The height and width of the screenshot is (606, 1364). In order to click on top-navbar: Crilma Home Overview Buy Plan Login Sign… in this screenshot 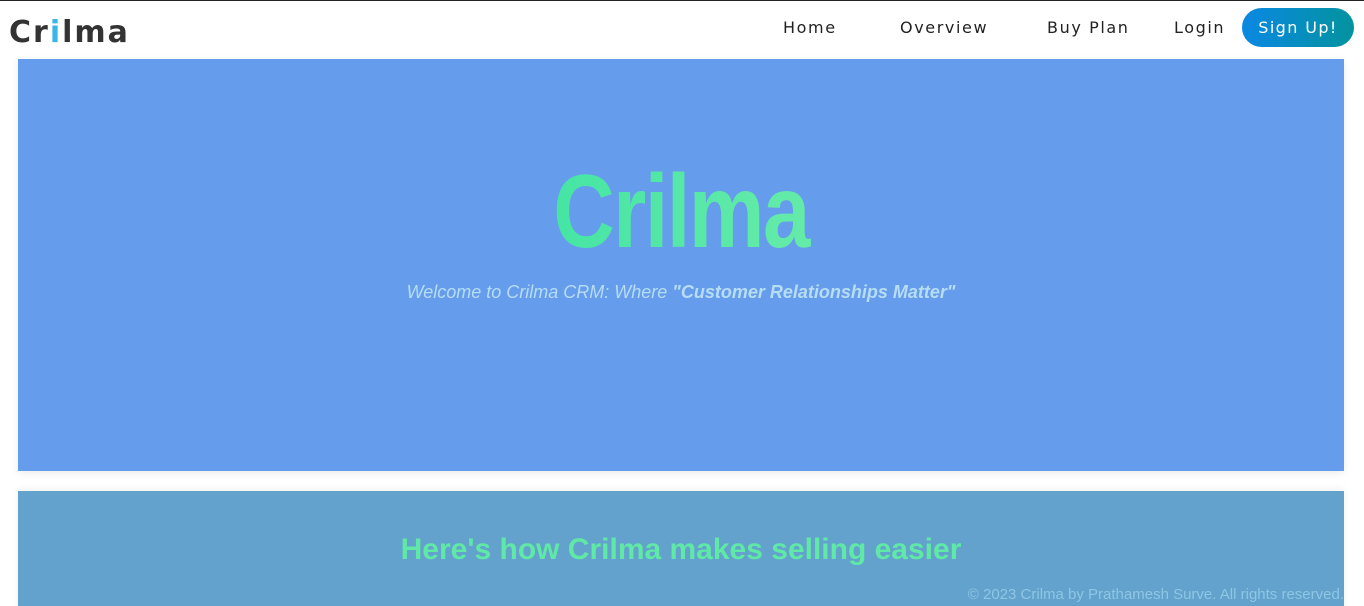, I will do `click(682, 29)`.